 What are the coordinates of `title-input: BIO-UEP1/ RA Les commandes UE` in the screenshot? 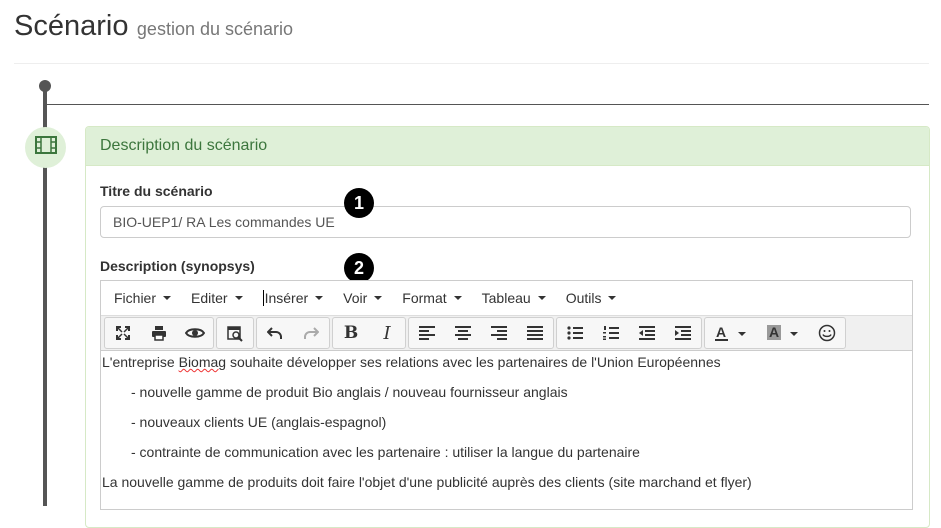 It's located at (505, 222).